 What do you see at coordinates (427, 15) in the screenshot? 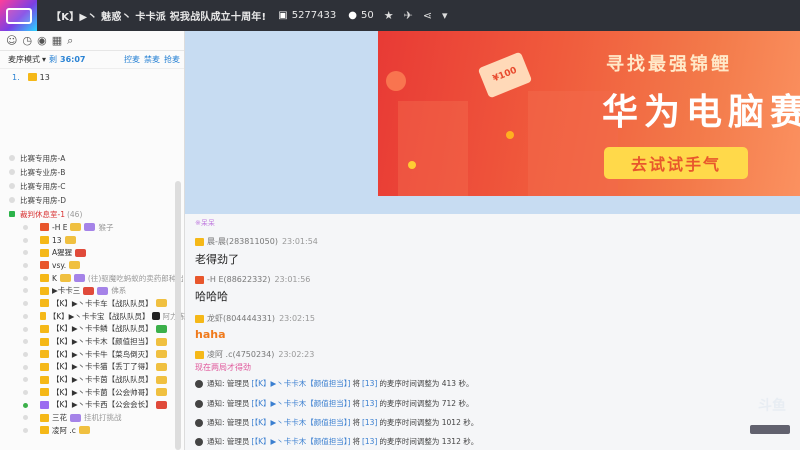
I see `share-icon: ⋖` at bounding box center [427, 15].